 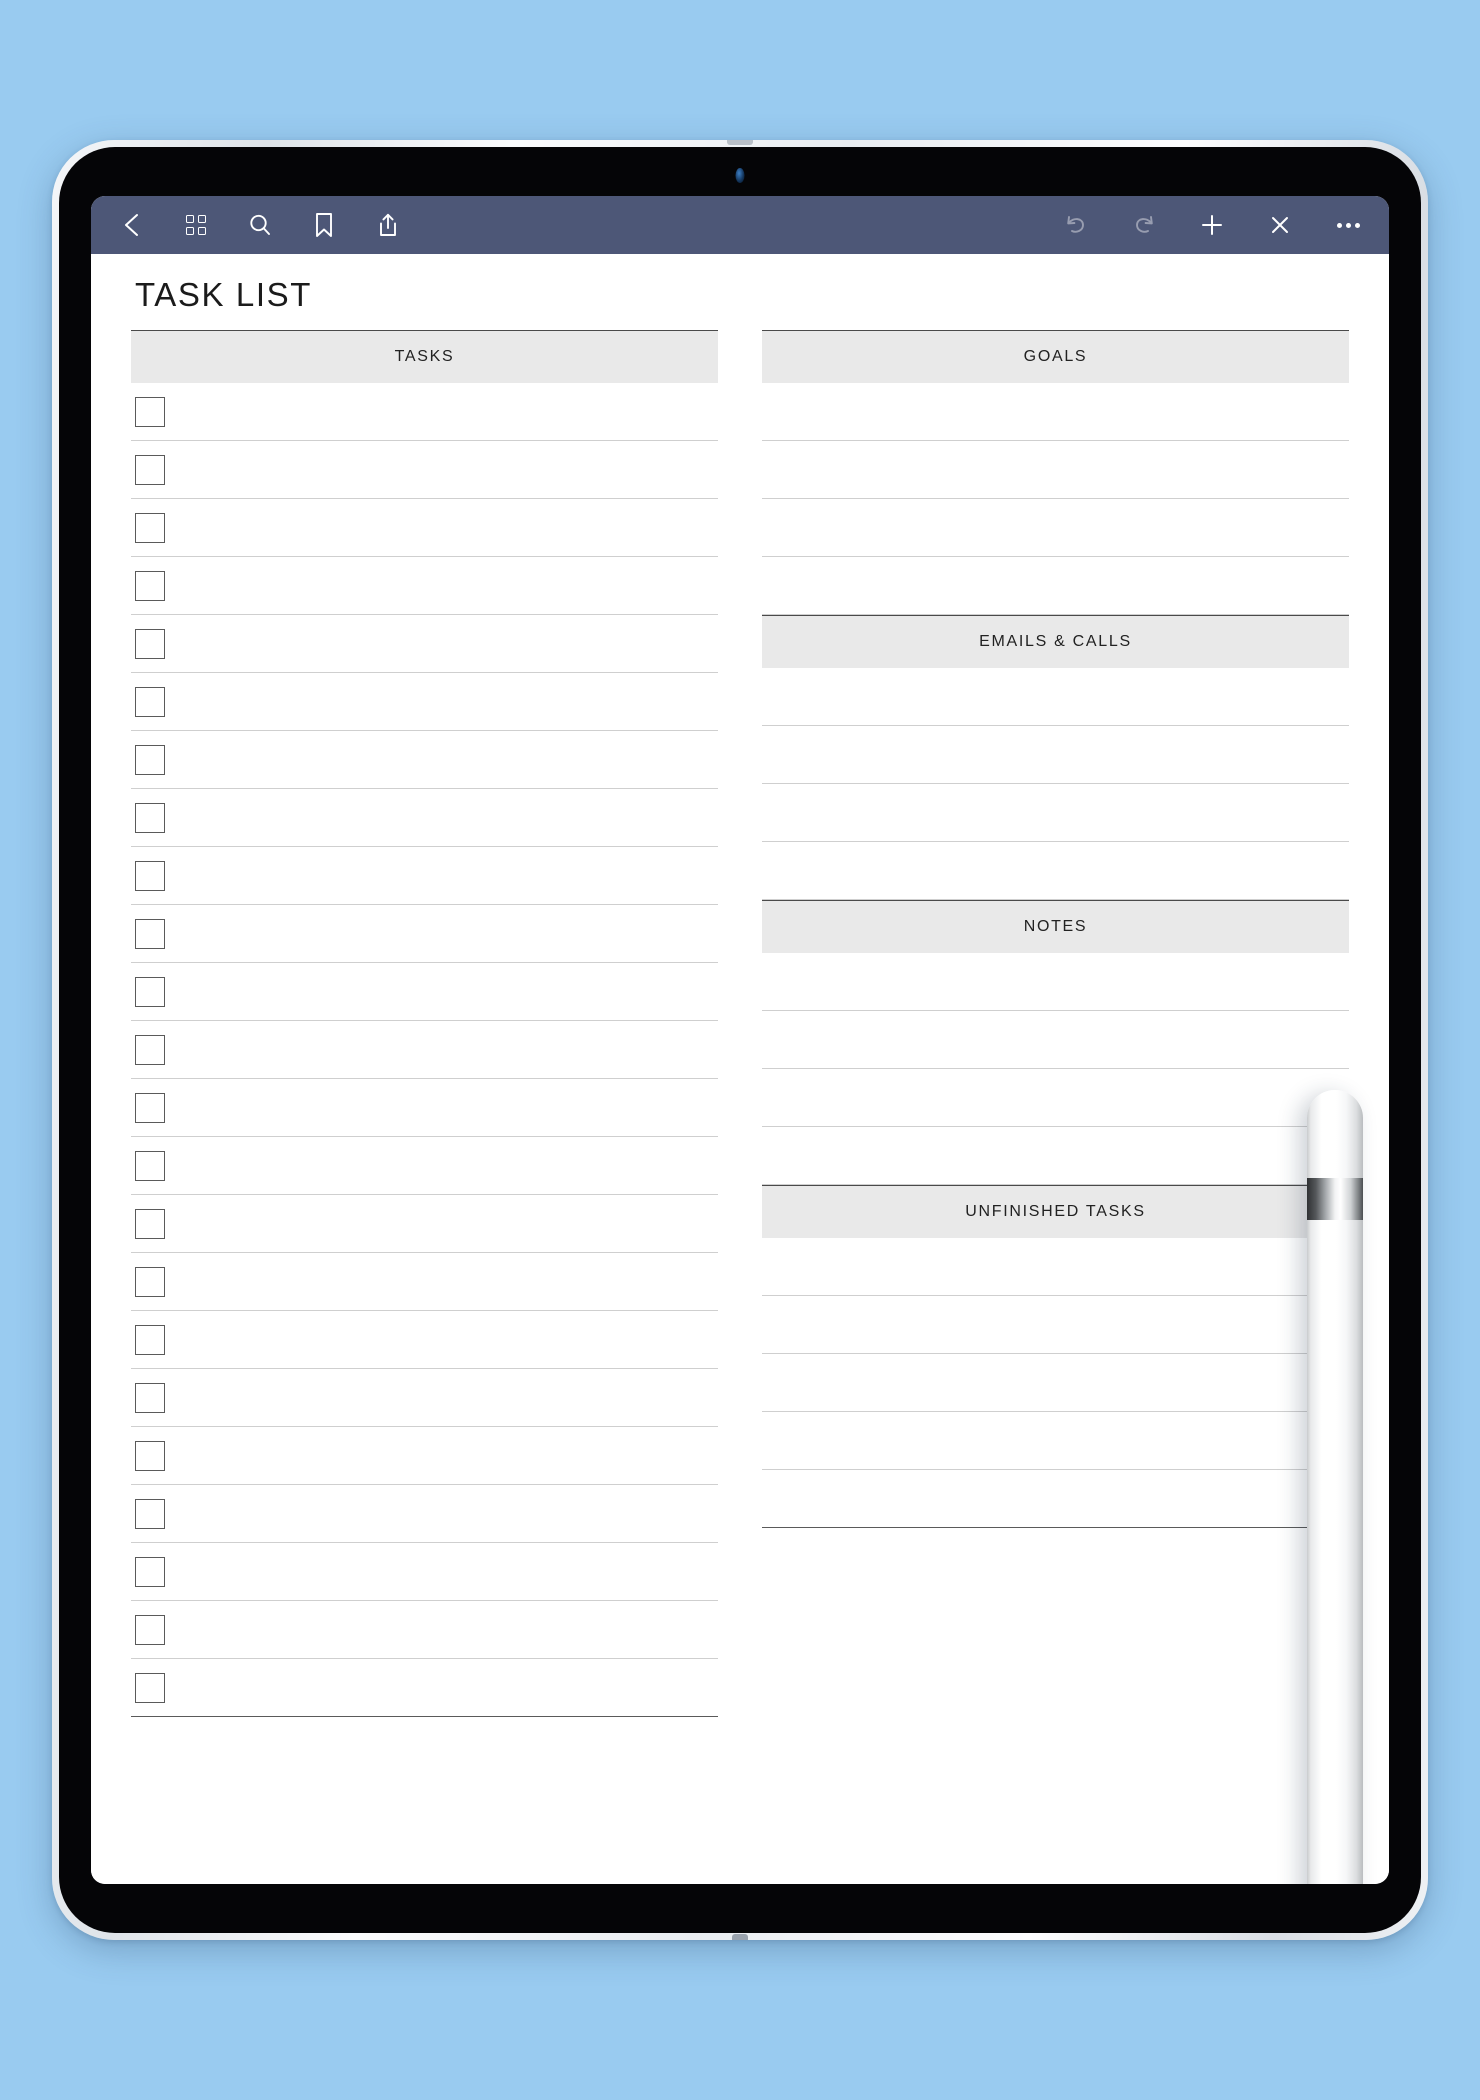 I want to click on share-button, so click(x=388, y=225).